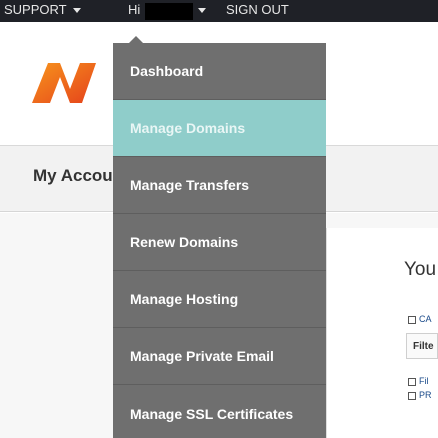  I want to click on sign-out-link: SIGN OUT, so click(257, 10).